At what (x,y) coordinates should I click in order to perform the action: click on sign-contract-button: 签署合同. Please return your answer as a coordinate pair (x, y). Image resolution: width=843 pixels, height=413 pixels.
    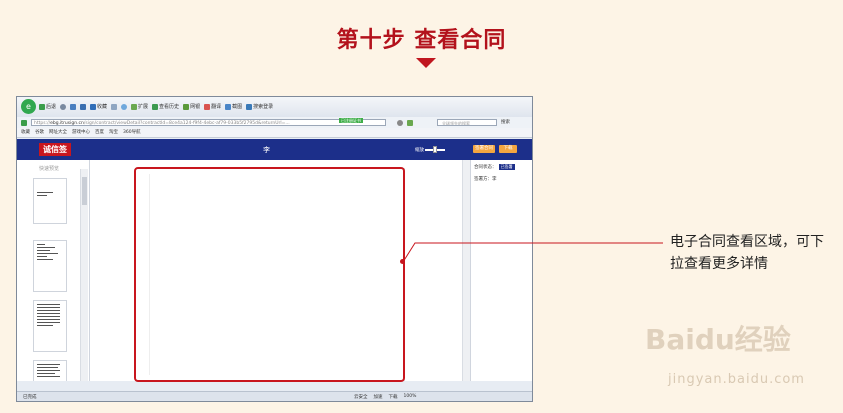
    Looking at the image, I should click on (484, 149).